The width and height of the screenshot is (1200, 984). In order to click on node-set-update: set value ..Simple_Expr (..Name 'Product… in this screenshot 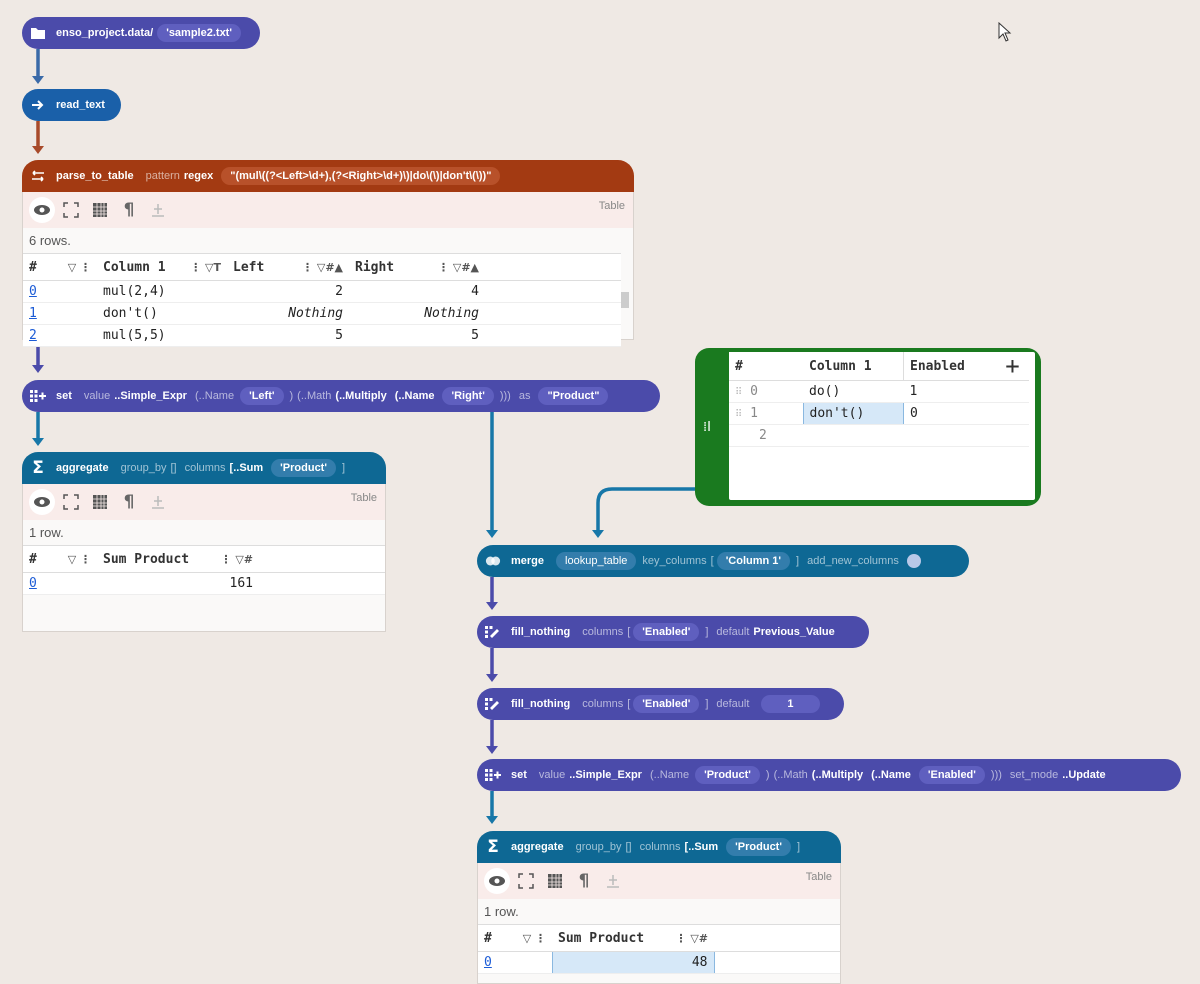, I will do `click(829, 775)`.